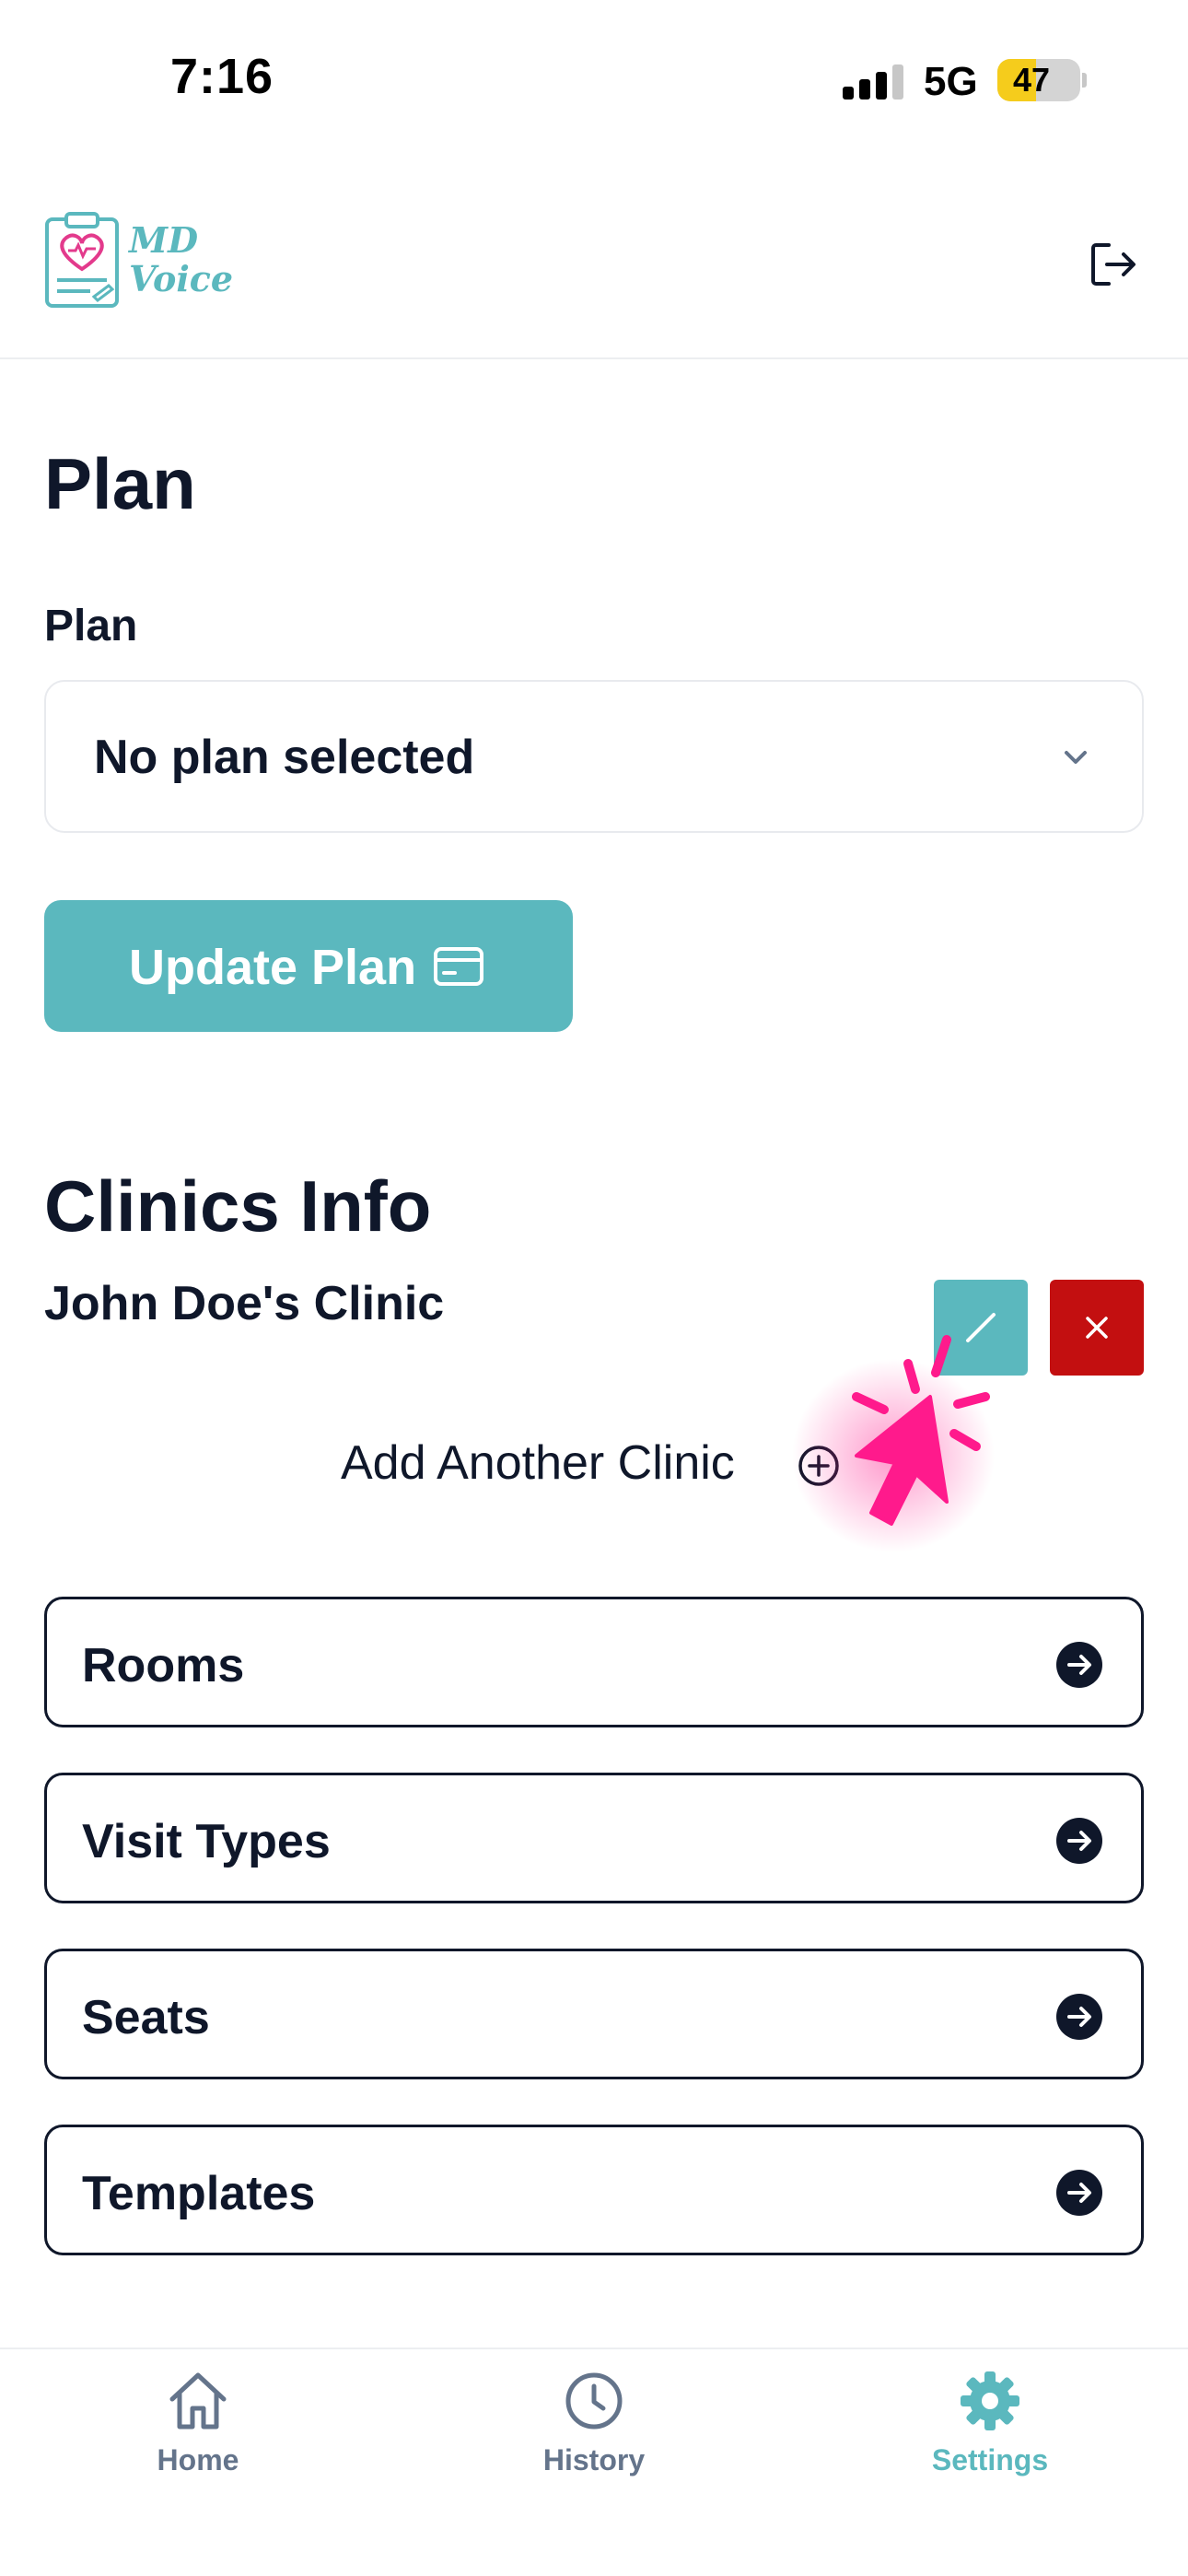  Describe the element at coordinates (594, 2190) in the screenshot. I see `templates-item: Templates` at that location.